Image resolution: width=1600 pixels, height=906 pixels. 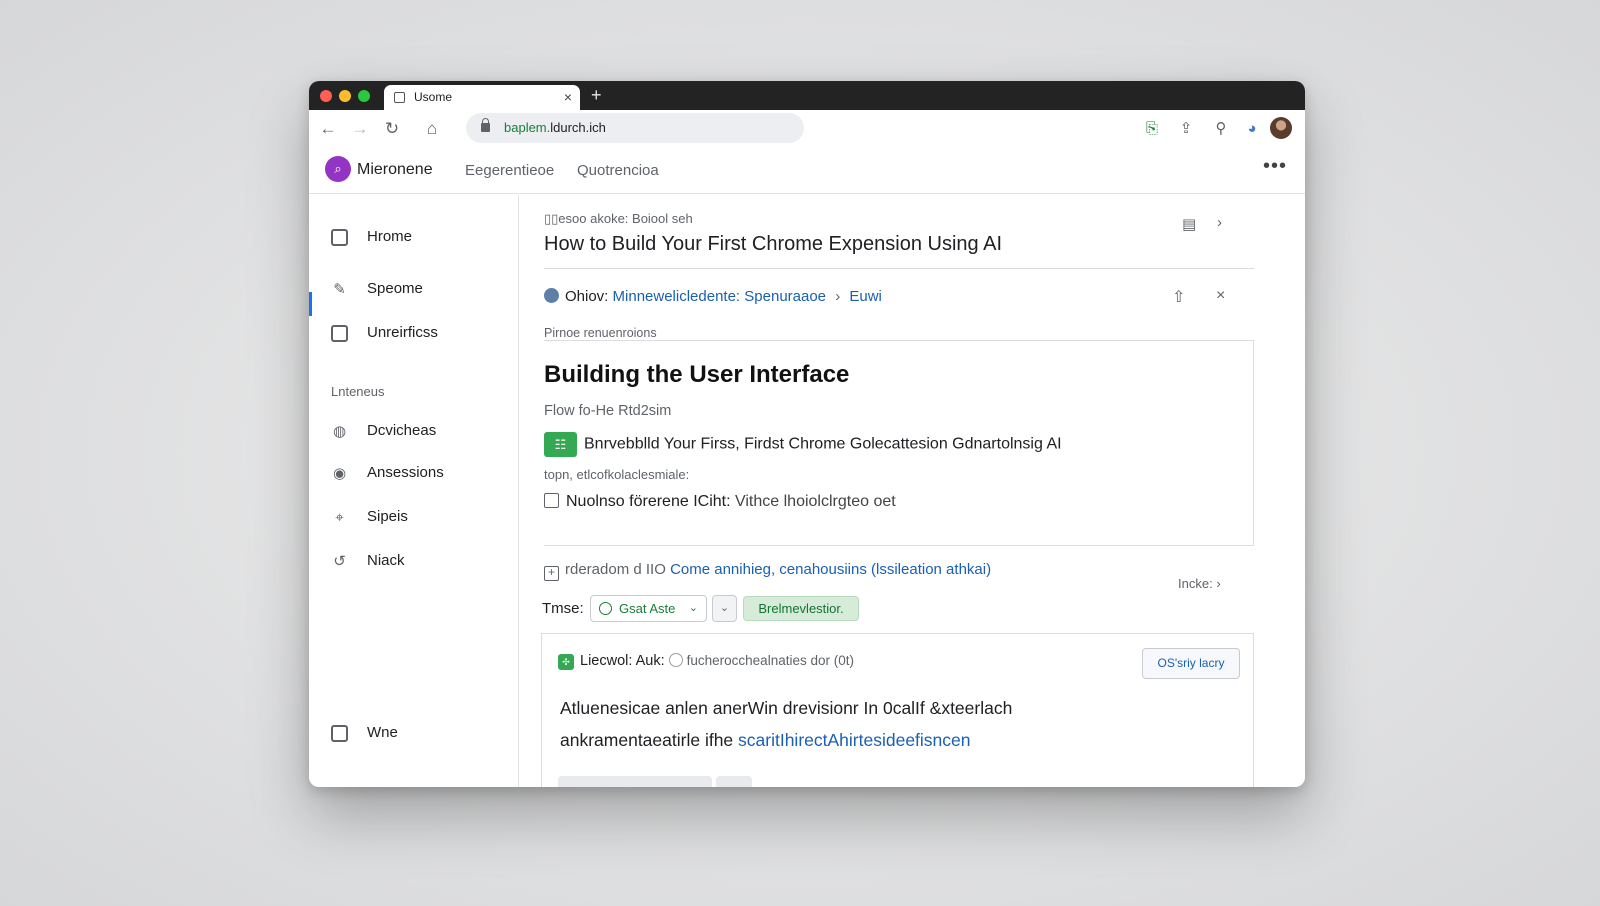 What do you see at coordinates (563, 608) in the screenshot?
I see `type-label: Tmse:` at bounding box center [563, 608].